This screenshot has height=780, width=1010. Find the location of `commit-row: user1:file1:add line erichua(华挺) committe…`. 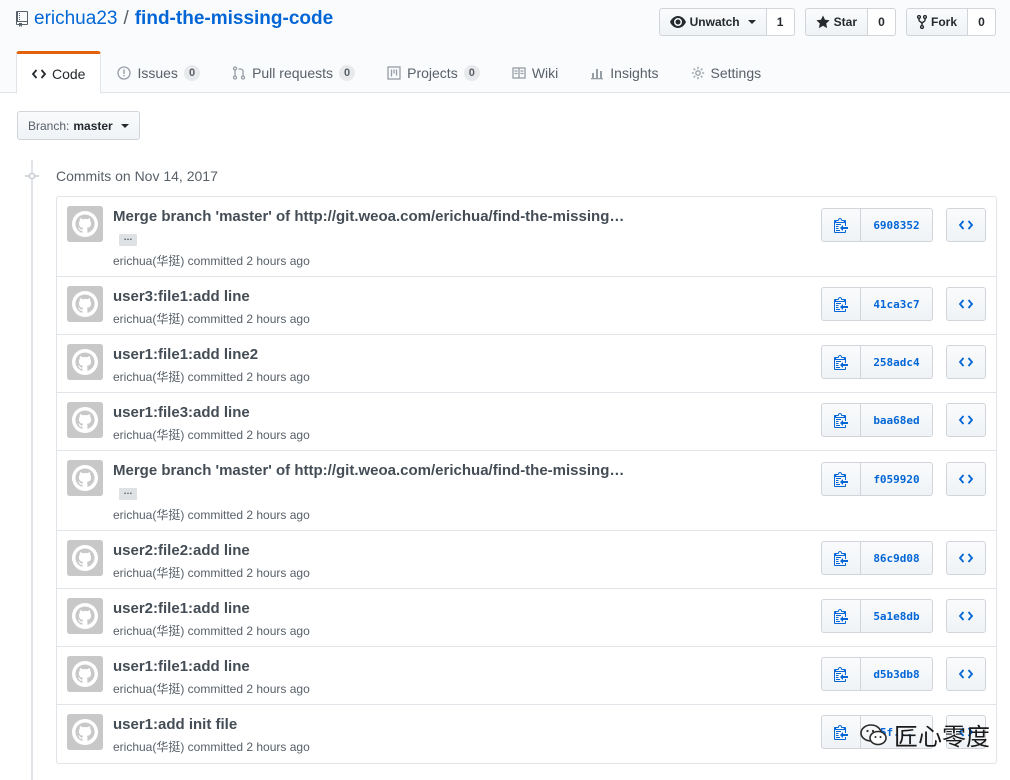

commit-row: user1:file1:add line erichua(华挺) committe… is located at coordinates (526, 676).